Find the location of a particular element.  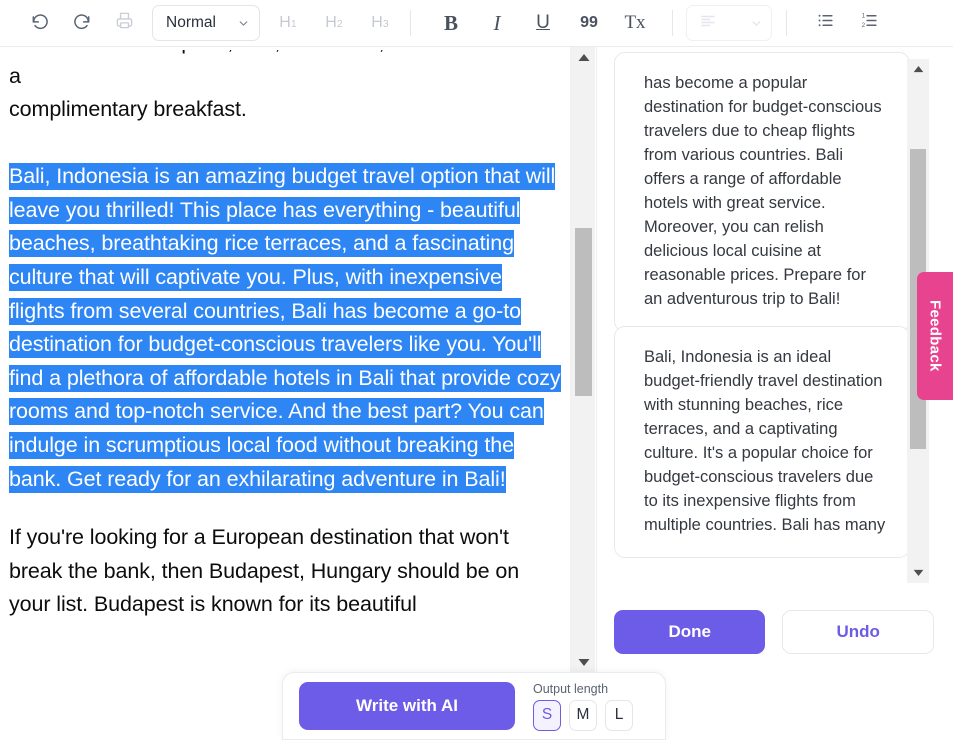

document-paragraph-1: complimentary breakfast. is located at coordinates (128, 109).